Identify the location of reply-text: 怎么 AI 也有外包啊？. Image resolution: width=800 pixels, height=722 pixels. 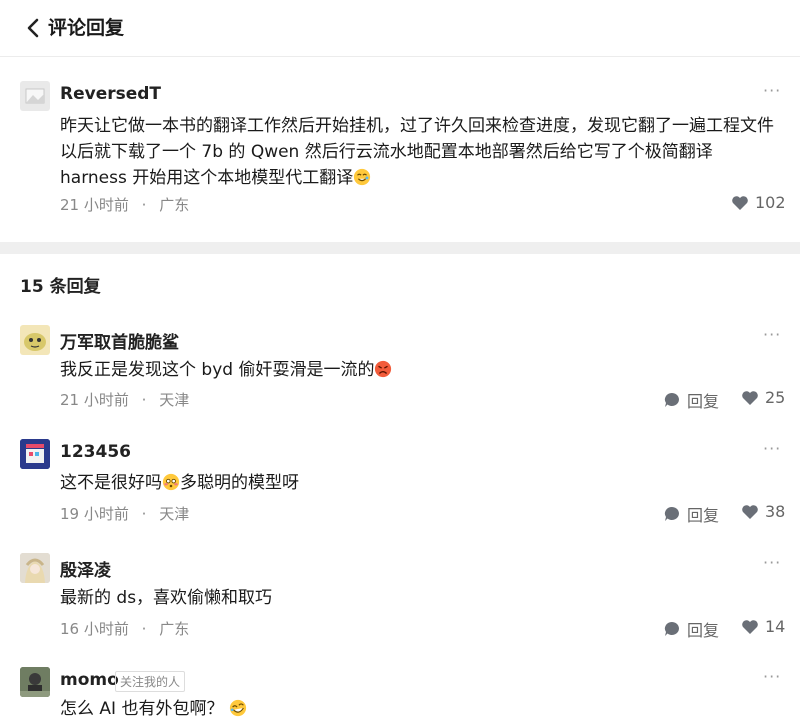
(421, 709).